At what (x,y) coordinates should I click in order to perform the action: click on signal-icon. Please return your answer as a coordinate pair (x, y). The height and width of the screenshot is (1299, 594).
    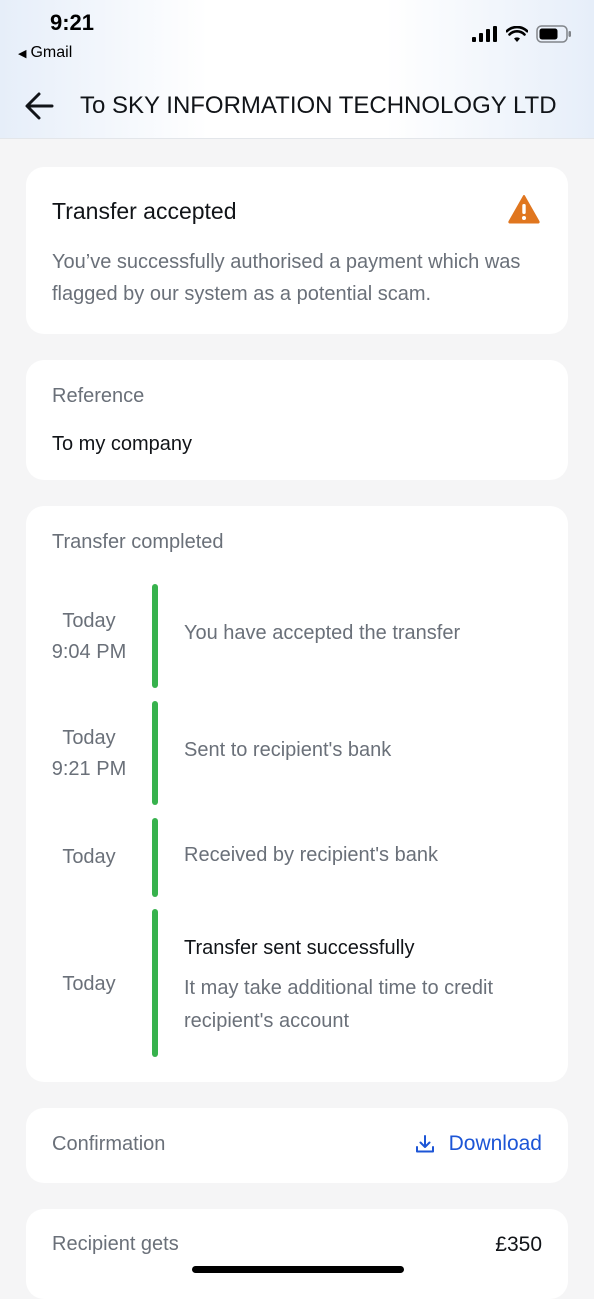
    Looking at the image, I should click on (484, 34).